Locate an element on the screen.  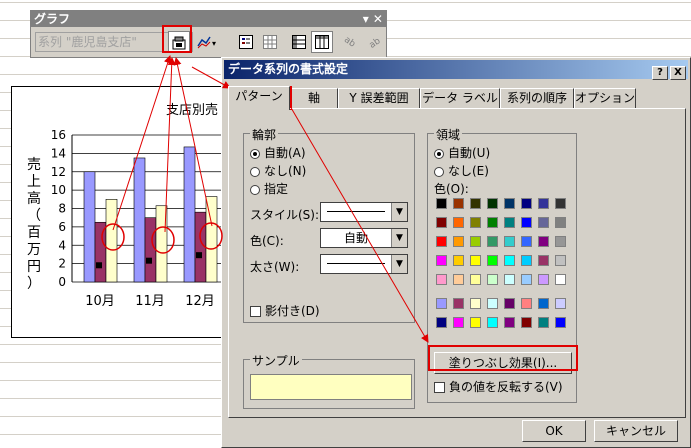
radio-indicator is located at coordinates (255, 189).